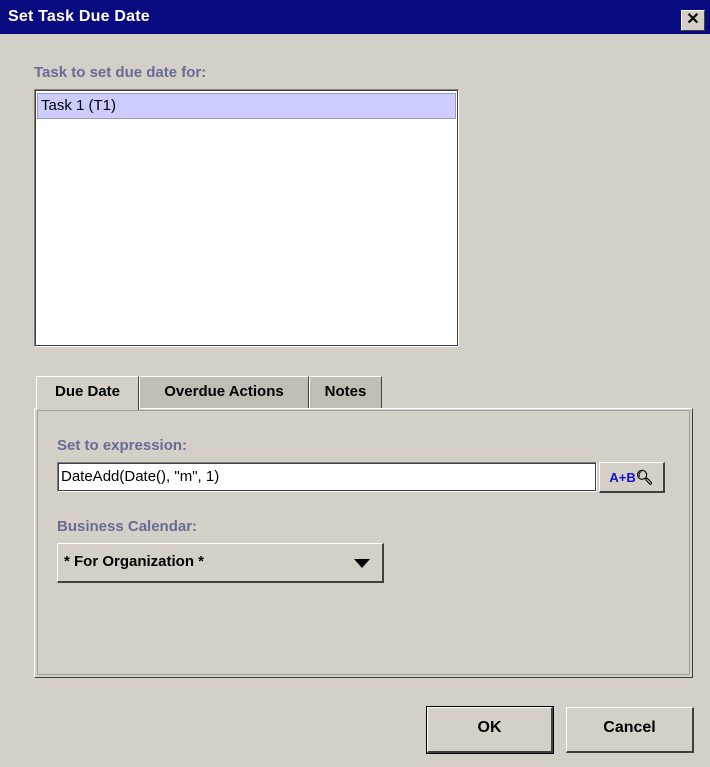 Image resolution: width=710 pixels, height=767 pixels. Describe the element at coordinates (134, 561) in the screenshot. I see `business-calendar-value: * For Organization *` at that location.